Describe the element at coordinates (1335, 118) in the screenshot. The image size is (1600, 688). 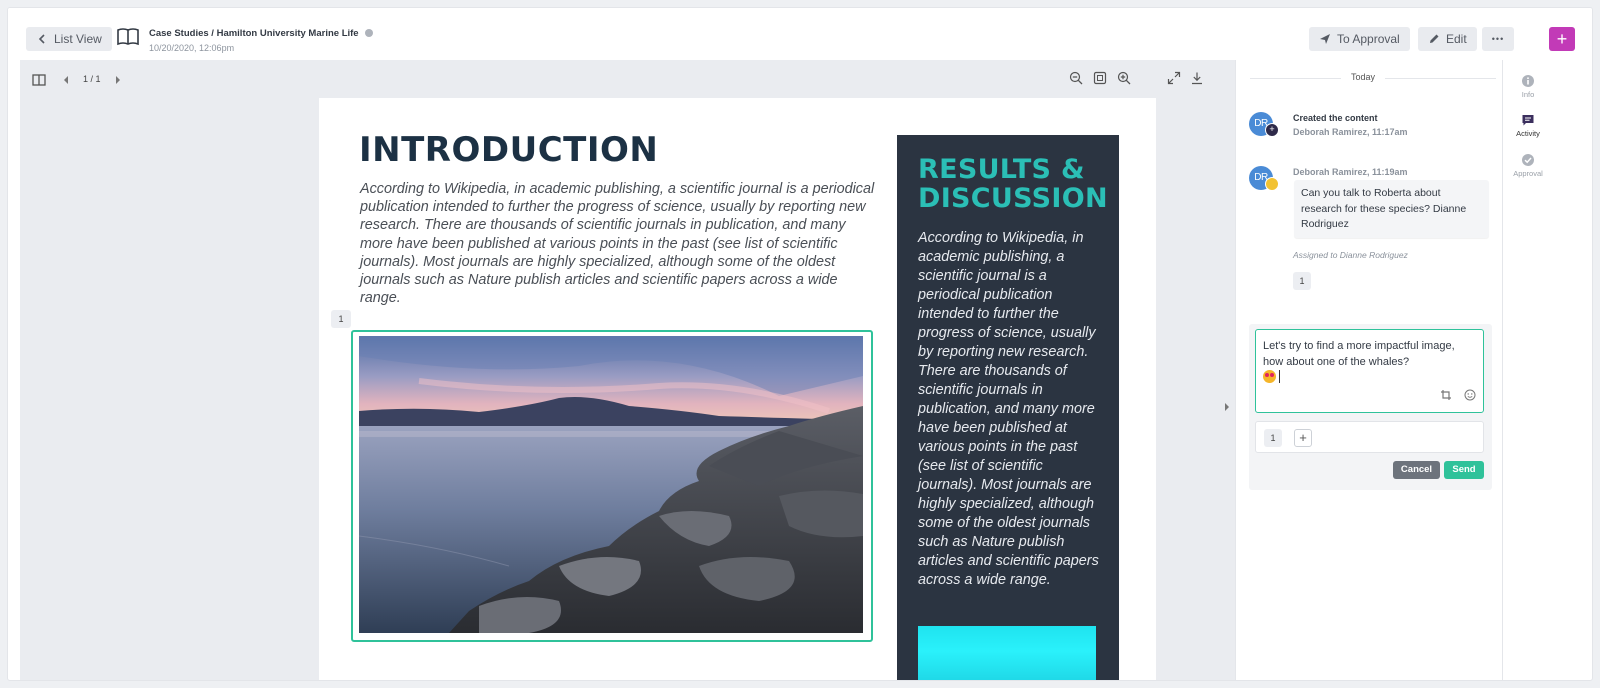
I see `activity-title: Created the content` at that location.